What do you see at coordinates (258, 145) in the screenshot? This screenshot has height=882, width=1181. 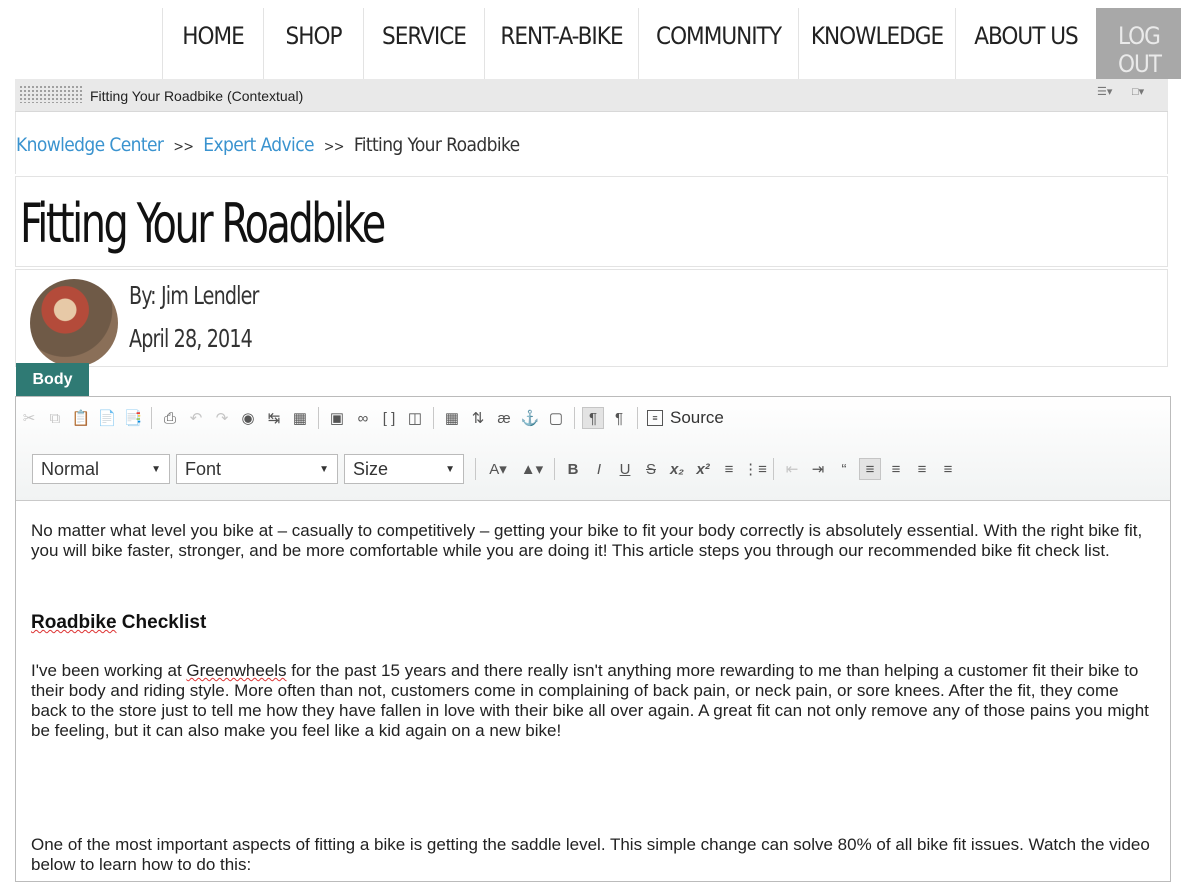 I see `breadcrumb-expert-advice: Expert Advice` at bounding box center [258, 145].